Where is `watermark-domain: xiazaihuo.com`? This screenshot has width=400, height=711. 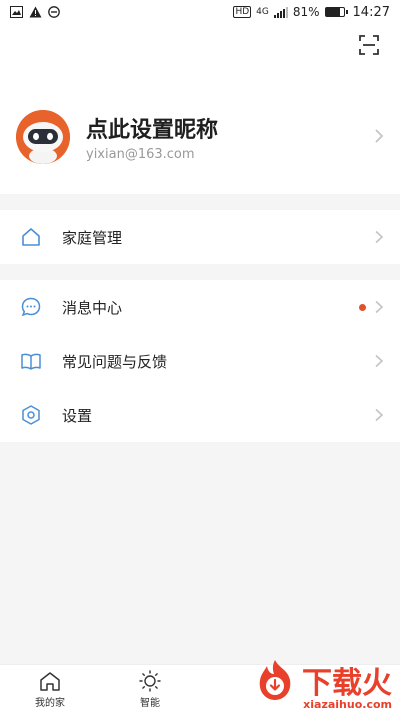
watermark-domain: xiazaihuo.com is located at coordinates (347, 704).